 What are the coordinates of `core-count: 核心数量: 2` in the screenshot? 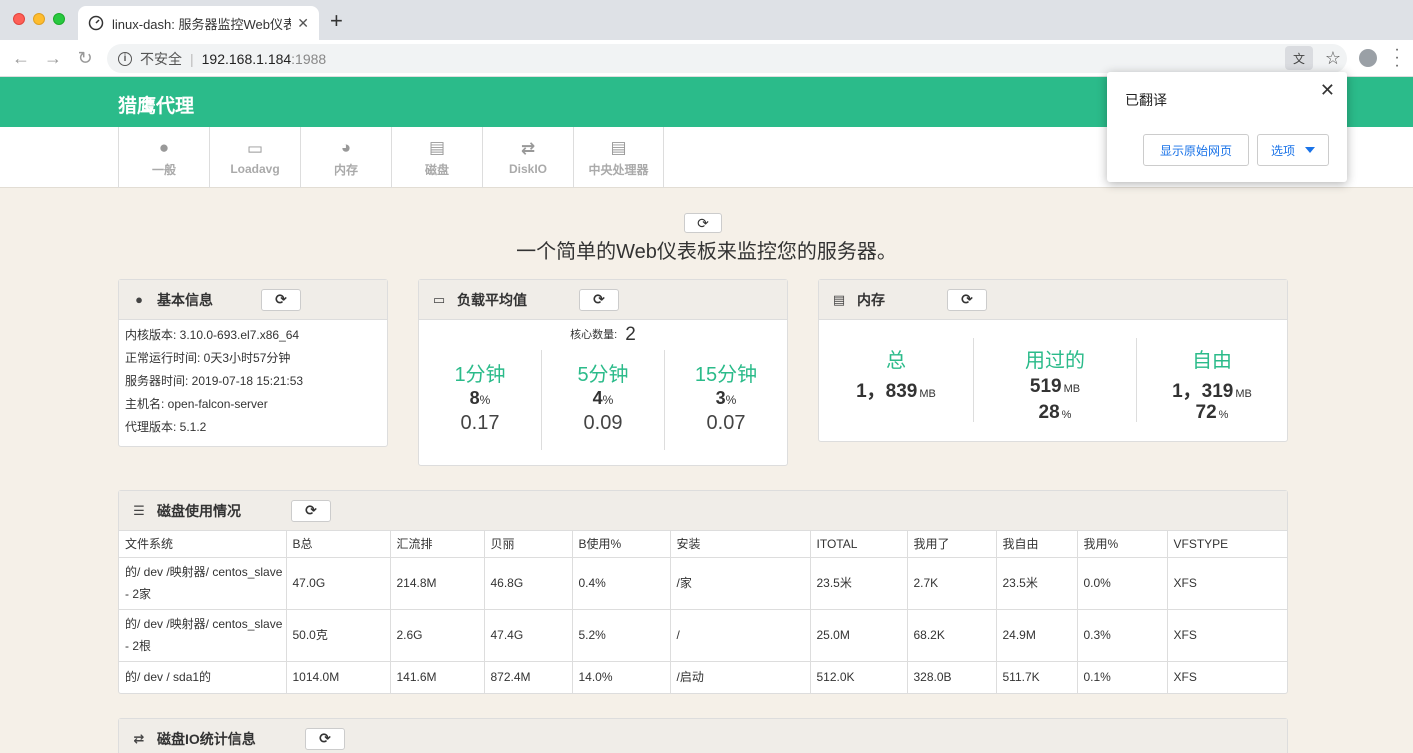 It's located at (603, 335).